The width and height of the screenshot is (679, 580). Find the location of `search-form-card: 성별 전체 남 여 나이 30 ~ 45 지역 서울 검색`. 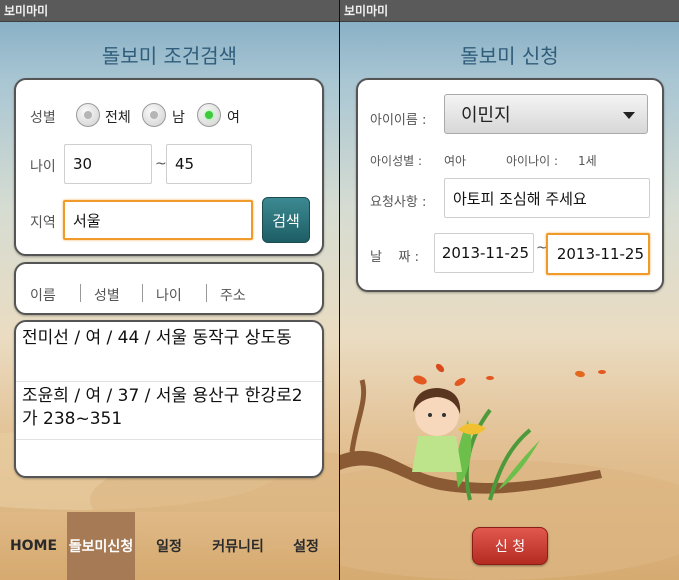

search-form-card: 성별 전체 남 여 나이 30 ~ 45 지역 서울 검색 is located at coordinates (169, 167).